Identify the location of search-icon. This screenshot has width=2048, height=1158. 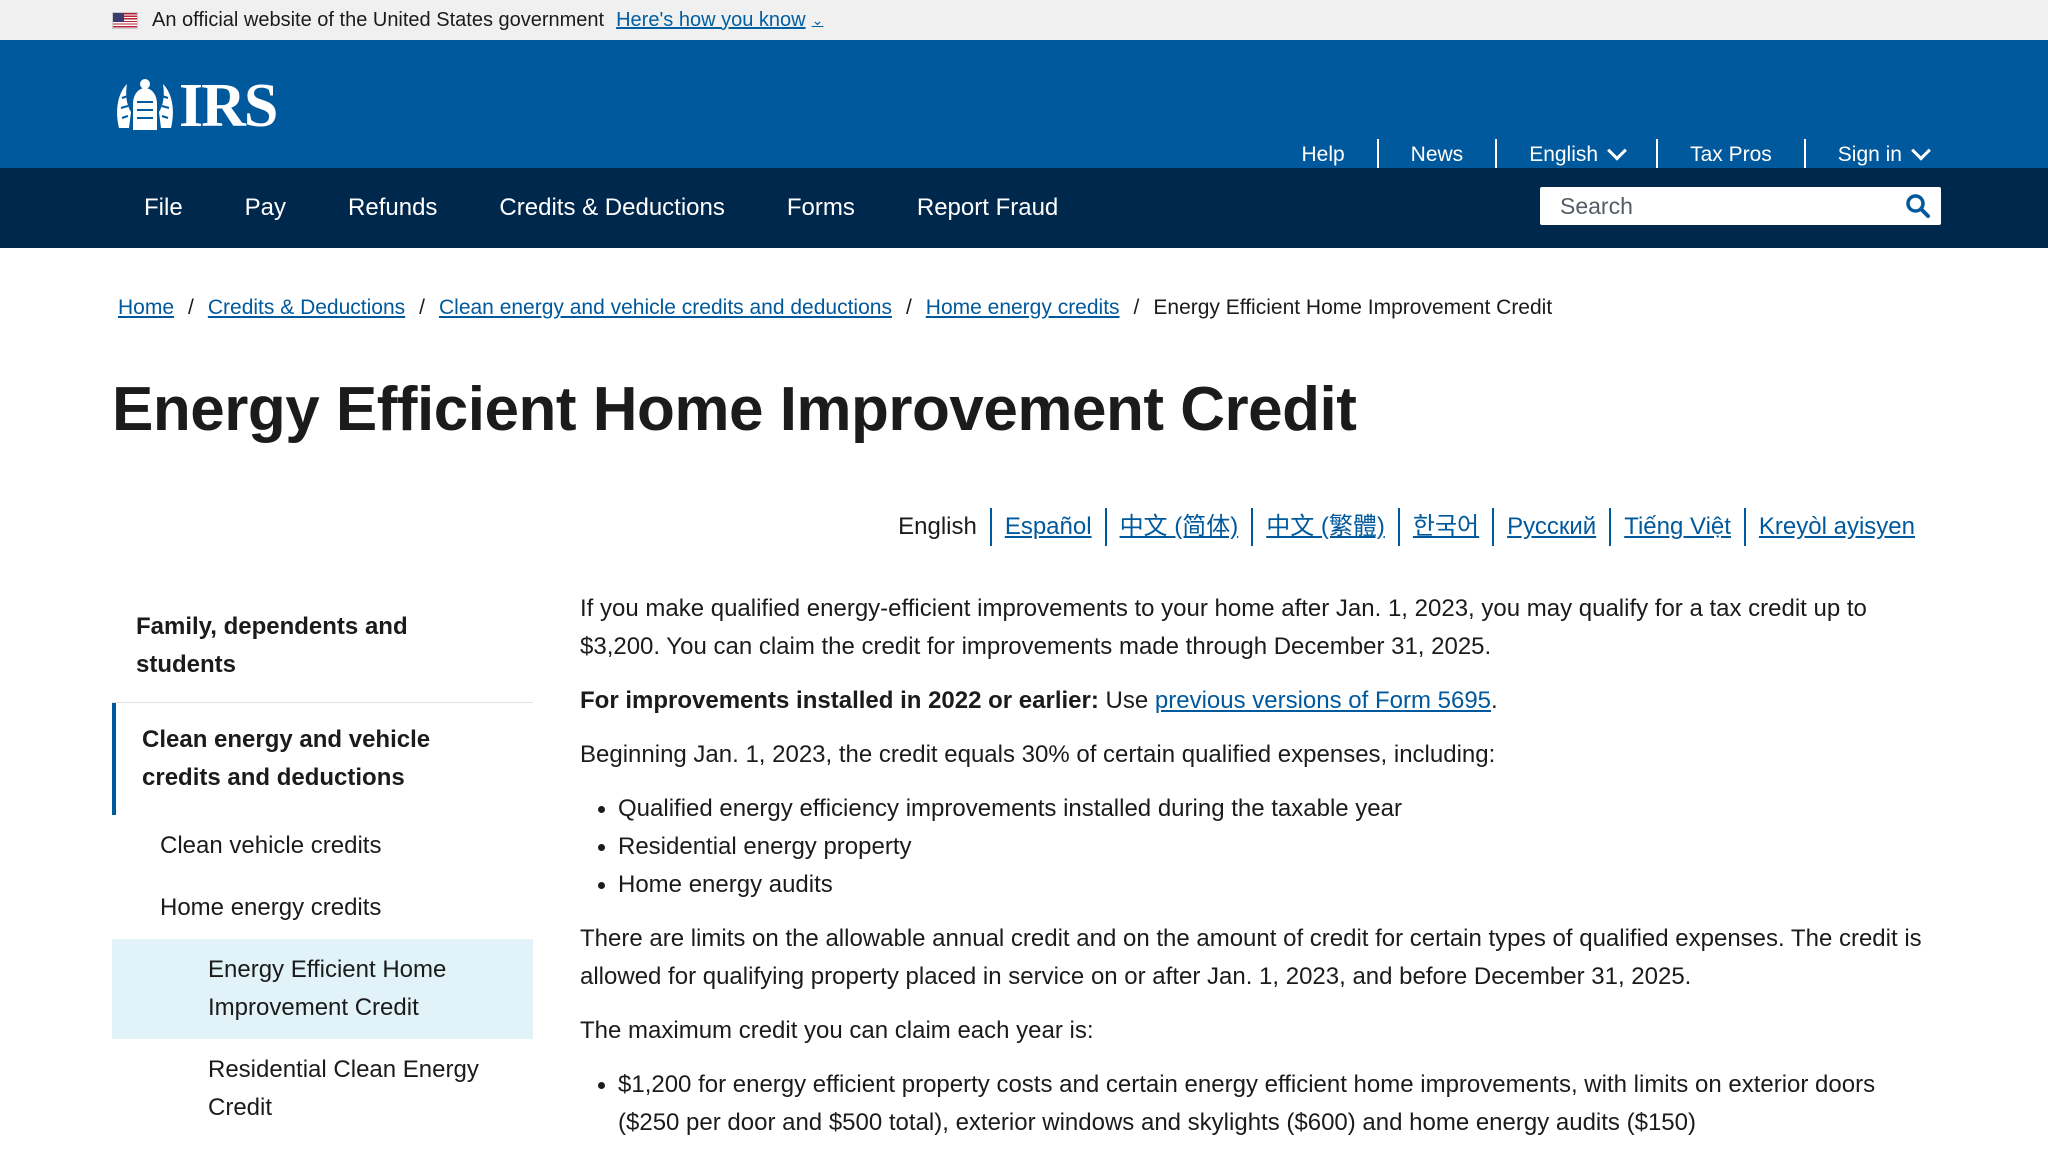
(1918, 206).